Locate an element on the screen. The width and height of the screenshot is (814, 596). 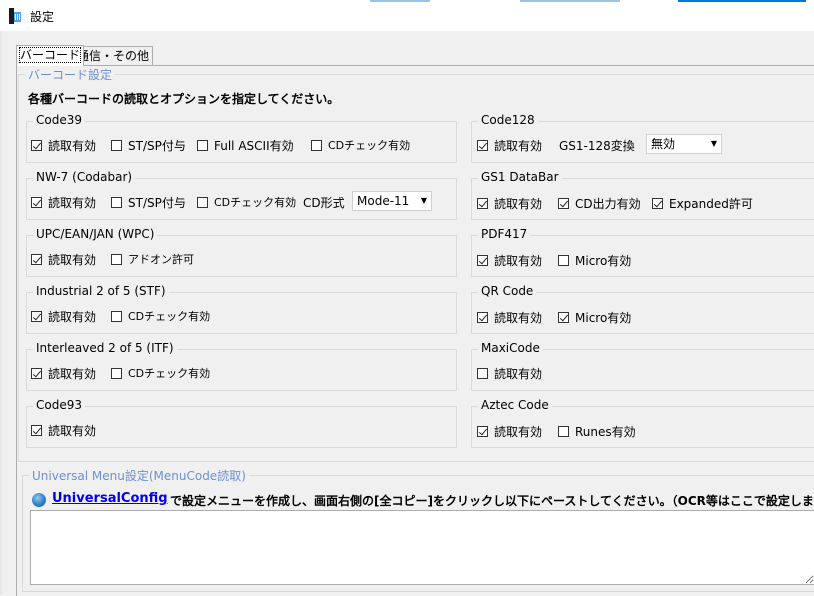
gs1-128-label: GS1-128変換 is located at coordinates (597, 146).